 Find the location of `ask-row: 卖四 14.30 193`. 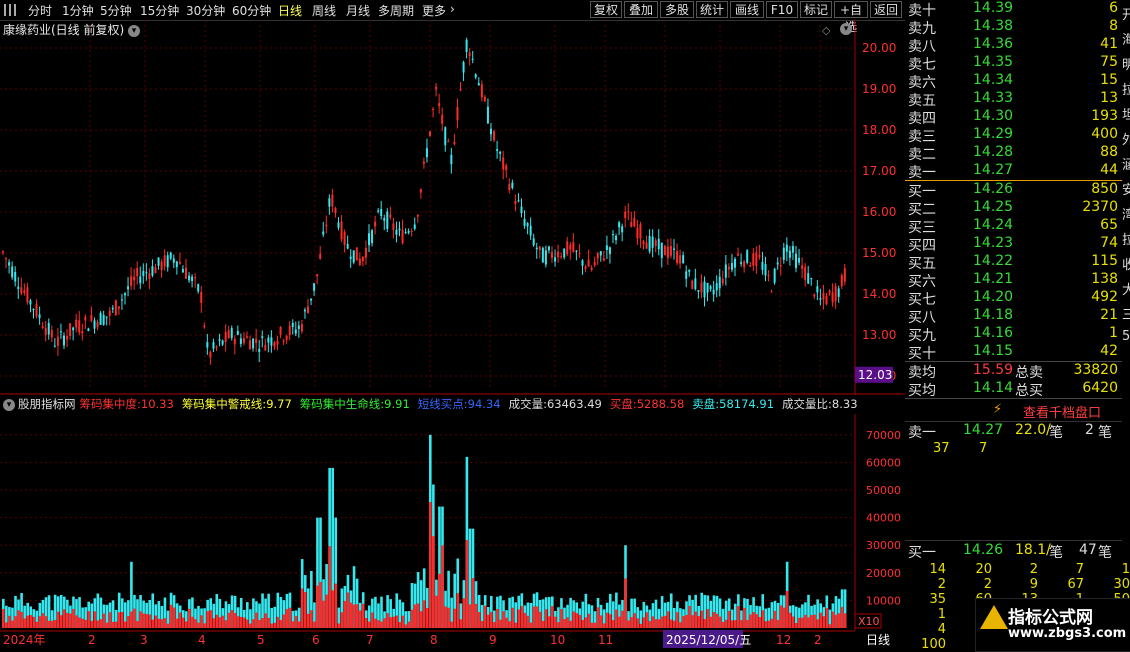

ask-row: 卖四 14.30 193 is located at coordinates (1013, 117).